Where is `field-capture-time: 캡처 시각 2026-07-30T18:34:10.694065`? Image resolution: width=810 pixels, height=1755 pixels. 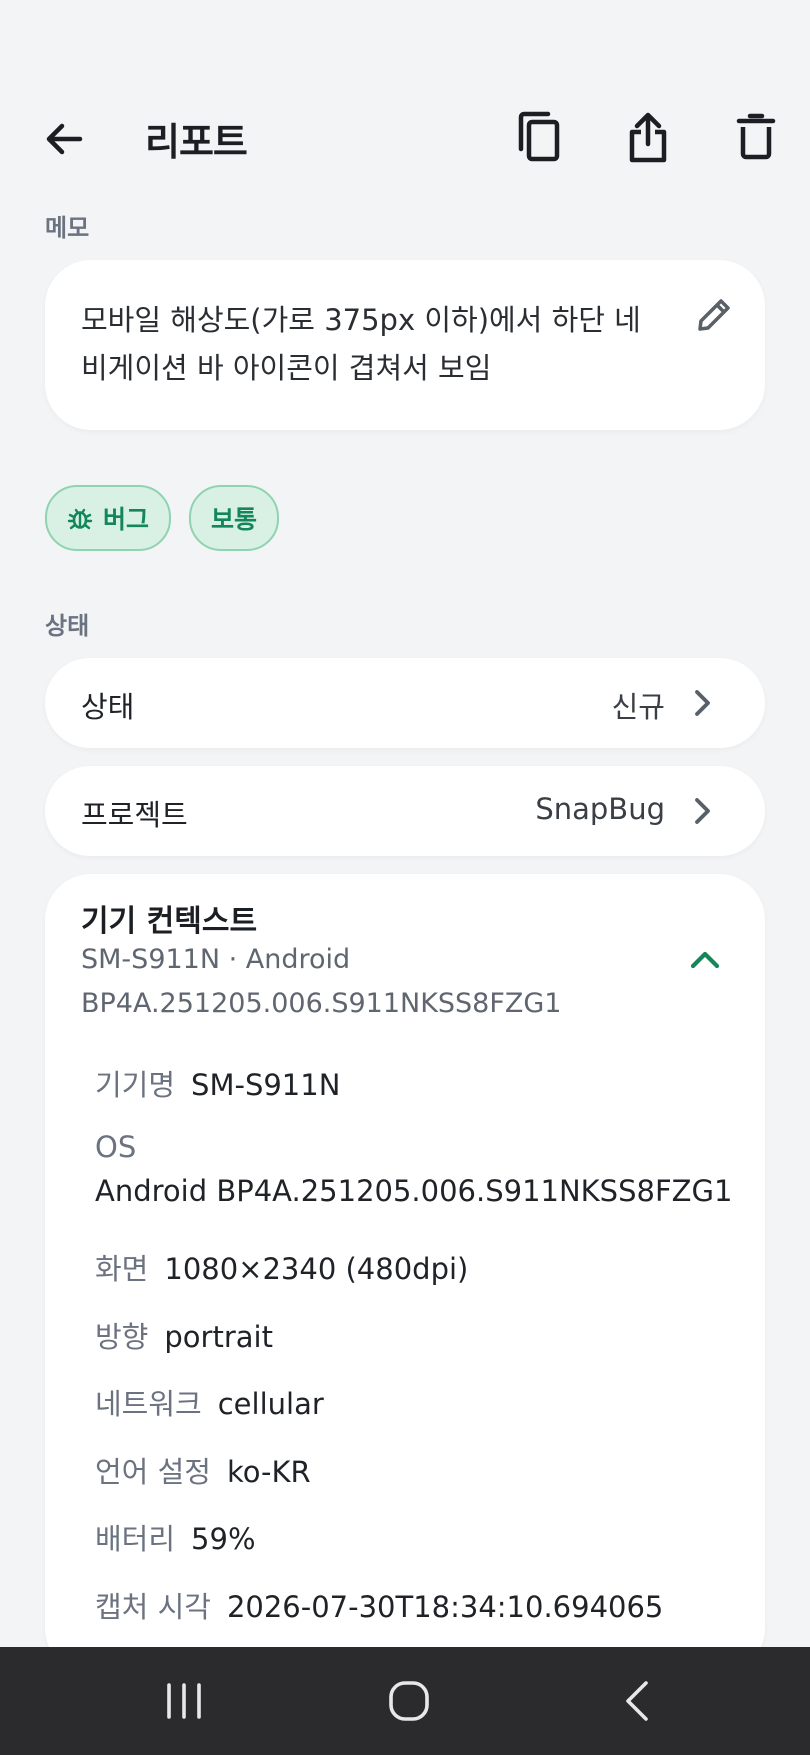
field-capture-time: 캡처 시각 2026-07-30T18:34:10.694065 is located at coordinates (379, 1605).